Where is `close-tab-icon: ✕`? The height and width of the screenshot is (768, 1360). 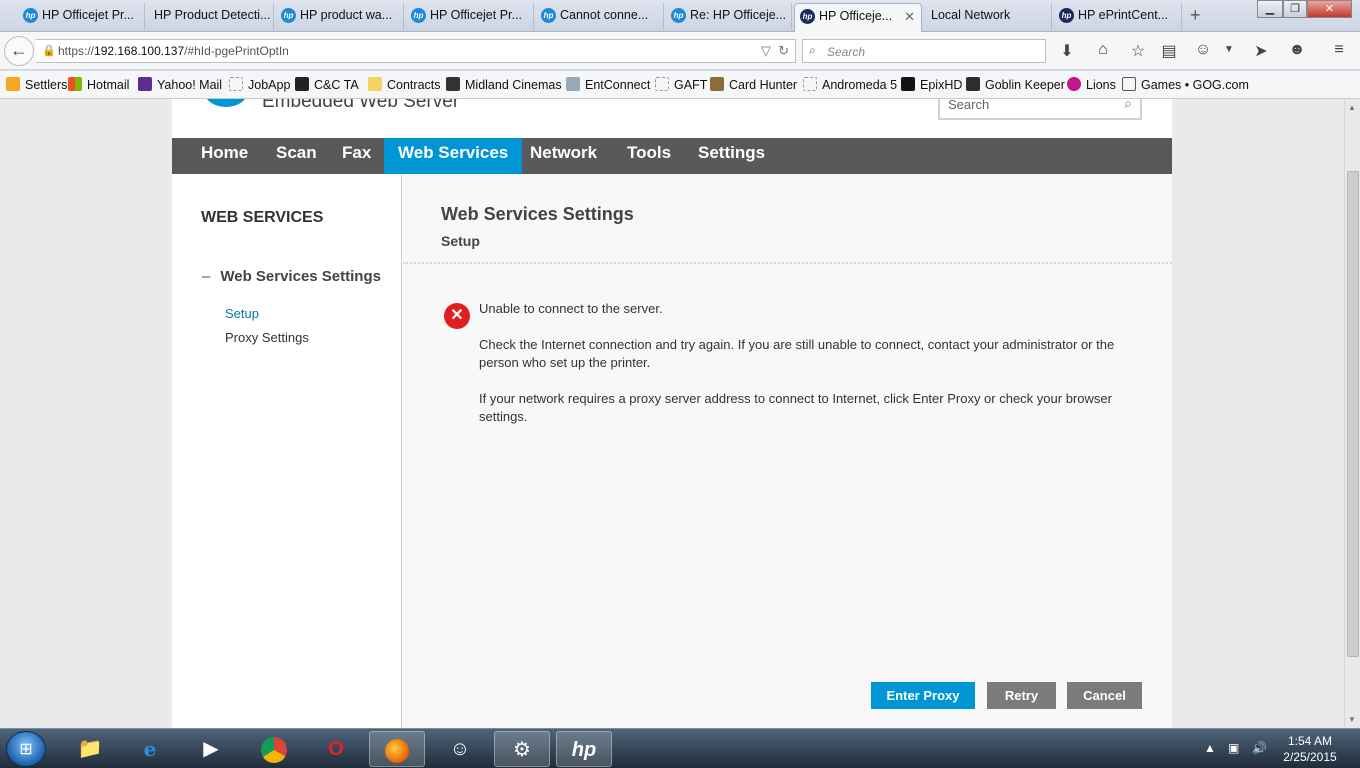
close-tab-icon: ✕ is located at coordinates (909, 16).